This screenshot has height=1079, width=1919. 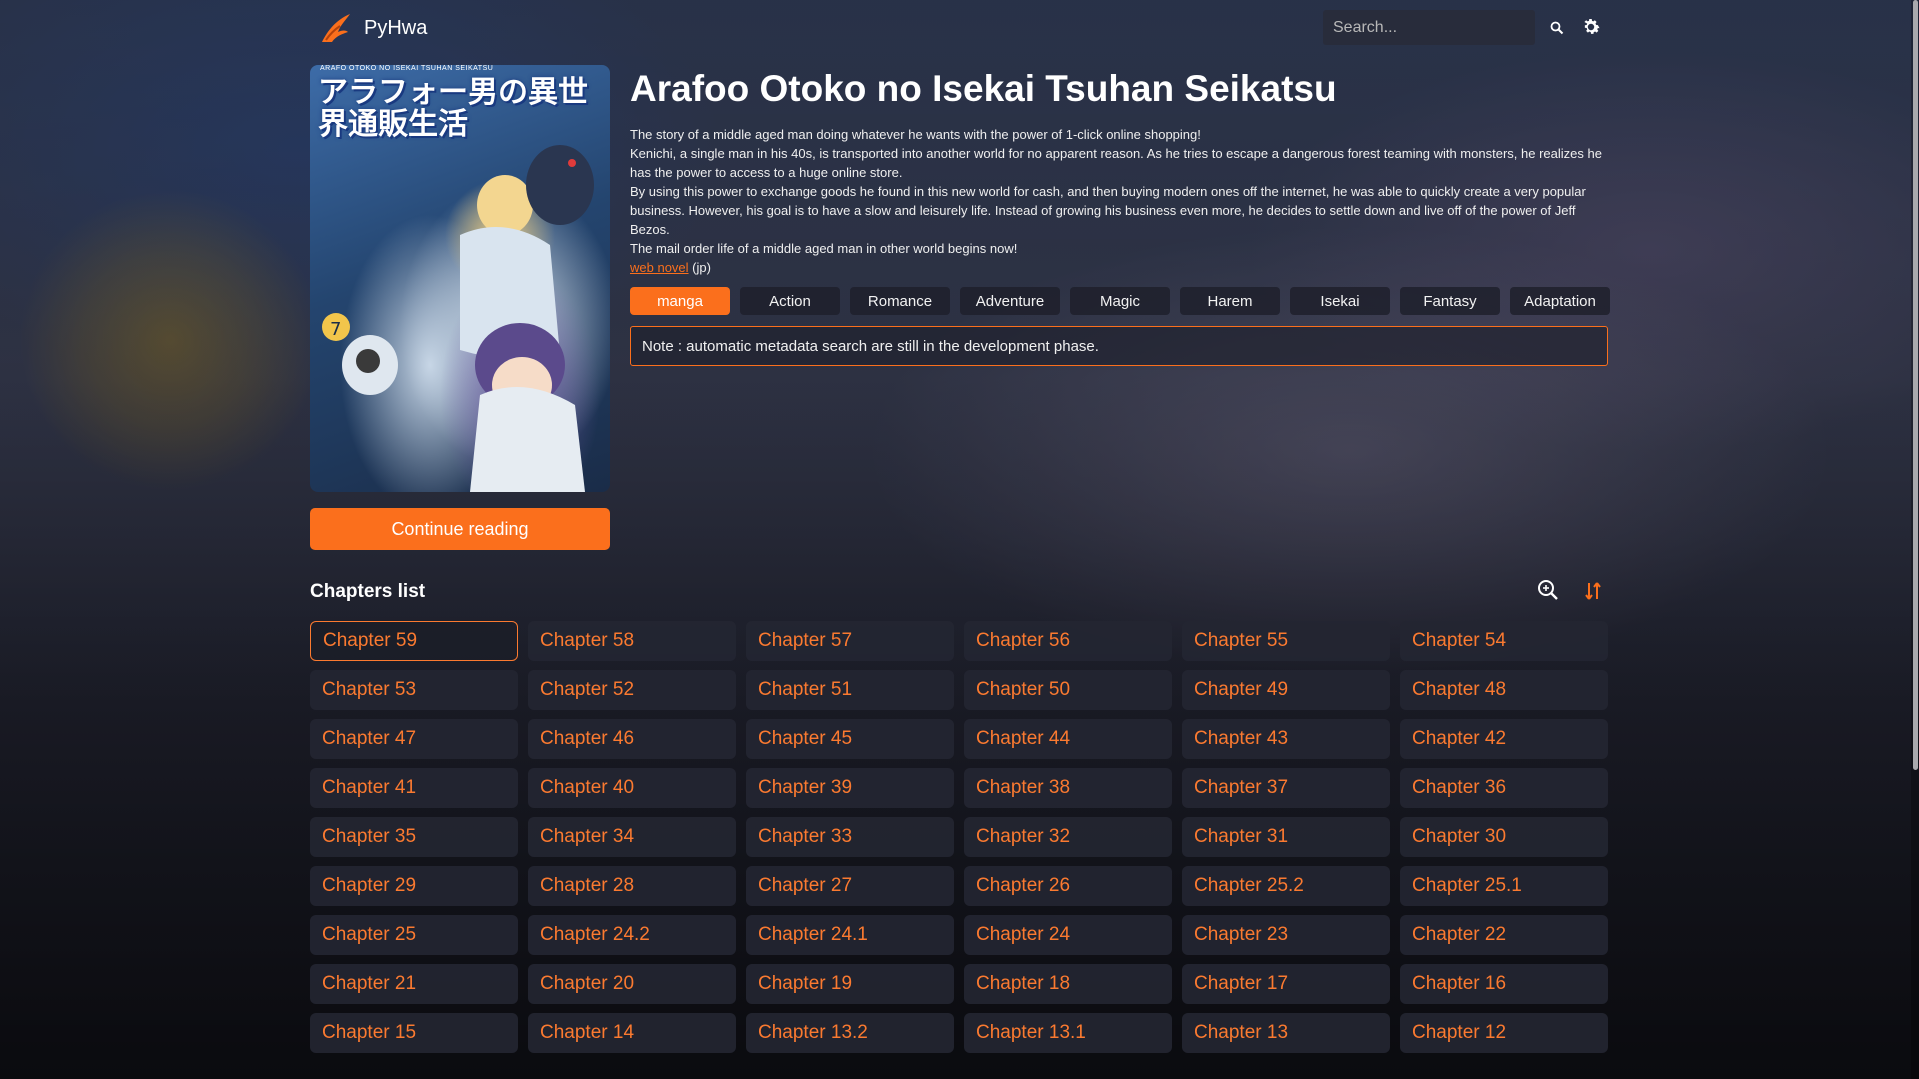 I want to click on chapter-item: Chapter 39, so click(x=850, y=788).